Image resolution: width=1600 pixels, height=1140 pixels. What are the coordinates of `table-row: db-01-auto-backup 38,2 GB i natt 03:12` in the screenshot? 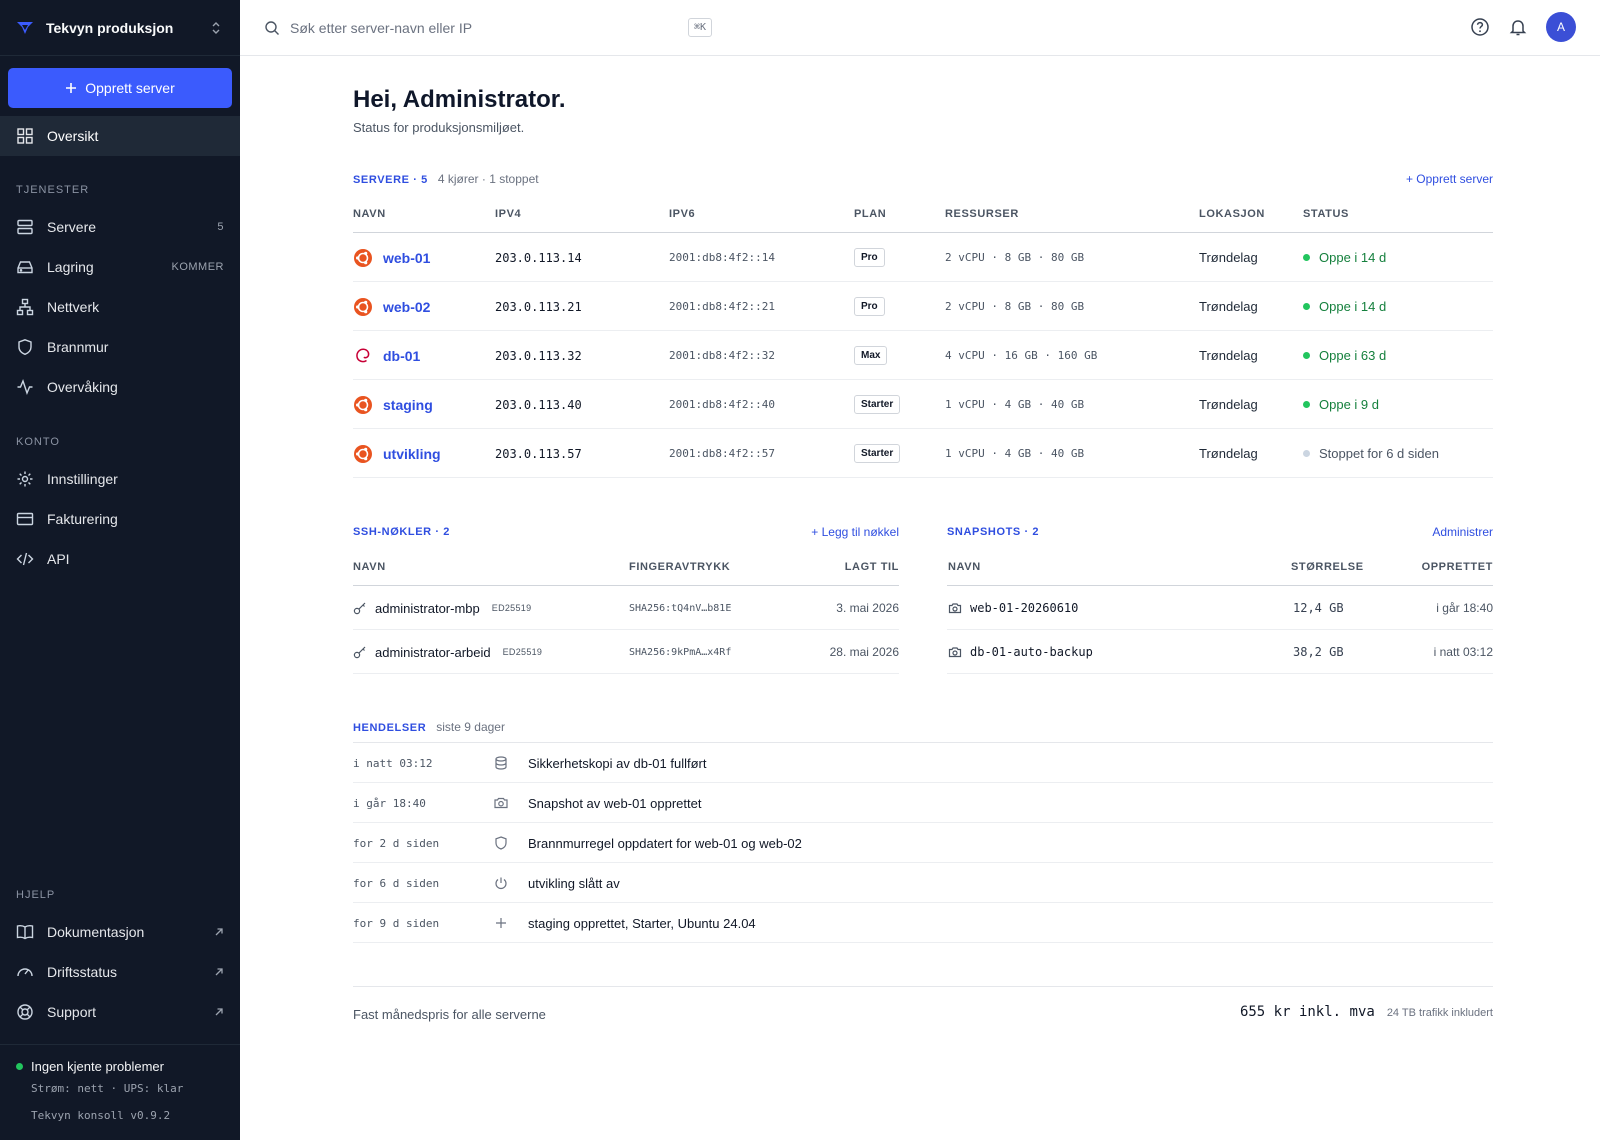 It's located at (1220, 652).